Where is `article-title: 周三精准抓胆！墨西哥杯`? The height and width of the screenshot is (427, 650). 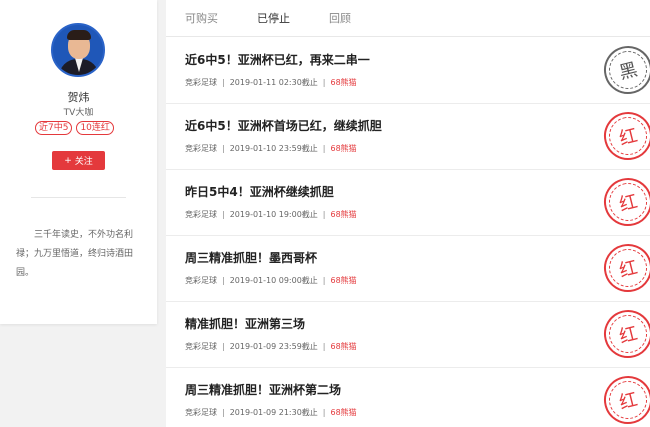
article-title: 周三精准抓胆！墨西哥杯 is located at coordinates (251, 257).